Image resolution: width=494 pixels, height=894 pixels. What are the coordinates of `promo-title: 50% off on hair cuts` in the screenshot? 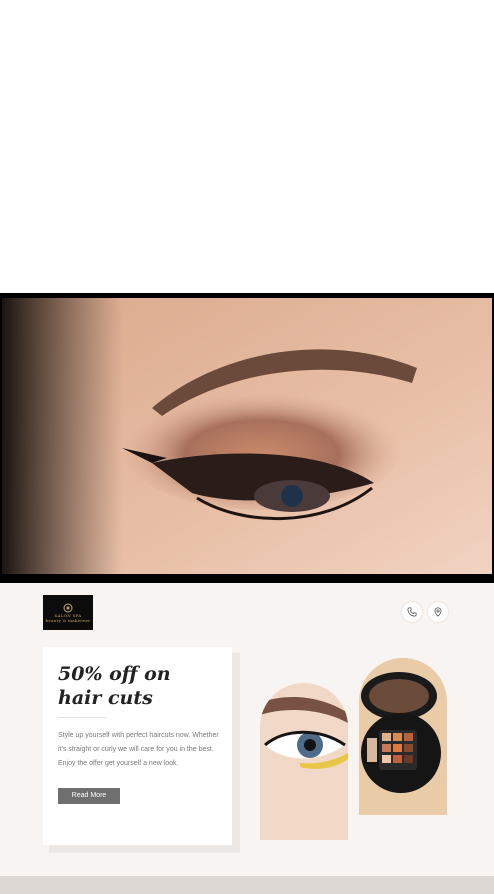 It's located at (114, 686).